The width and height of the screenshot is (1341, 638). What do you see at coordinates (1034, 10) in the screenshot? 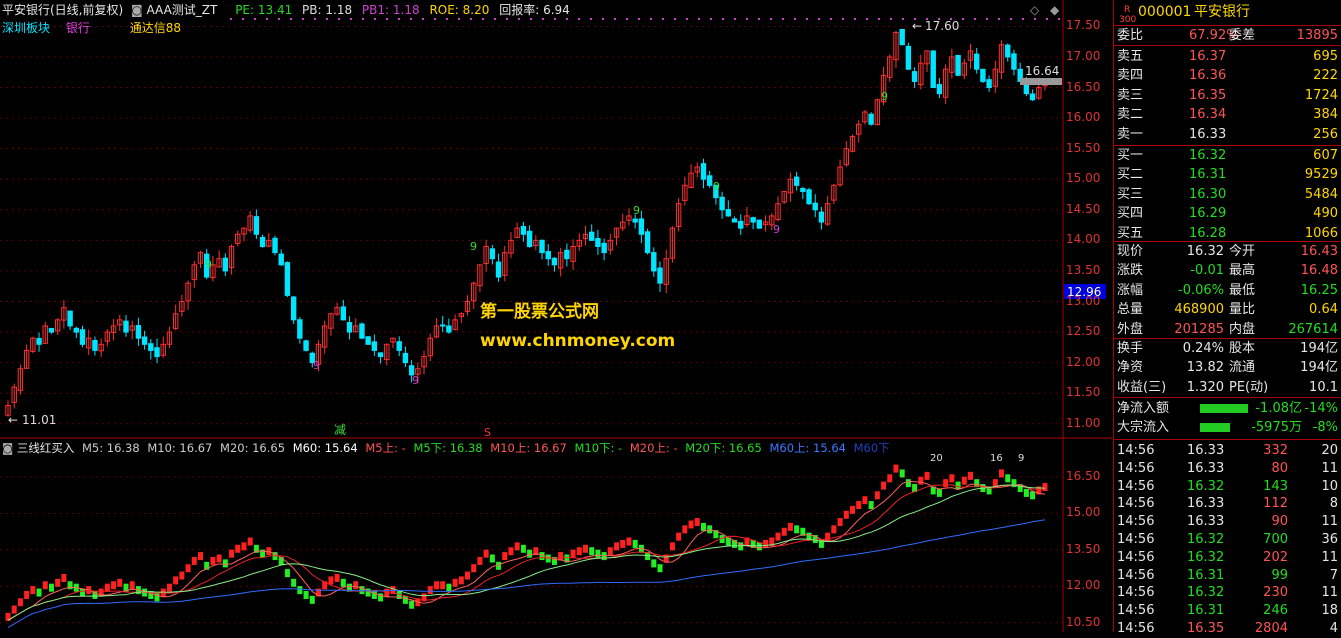
I see `diamond-icon: ◇` at bounding box center [1034, 10].